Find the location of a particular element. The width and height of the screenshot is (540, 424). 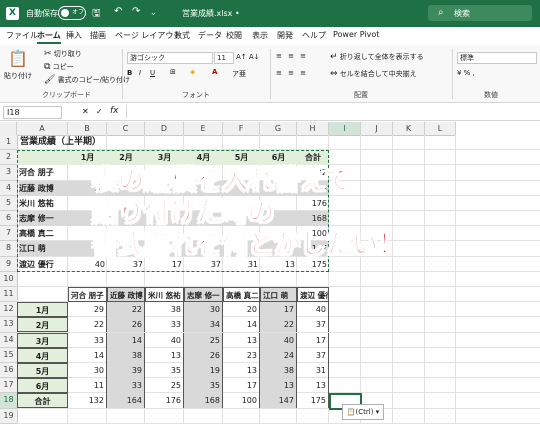

column-header-c: C is located at coordinates (126, 129).